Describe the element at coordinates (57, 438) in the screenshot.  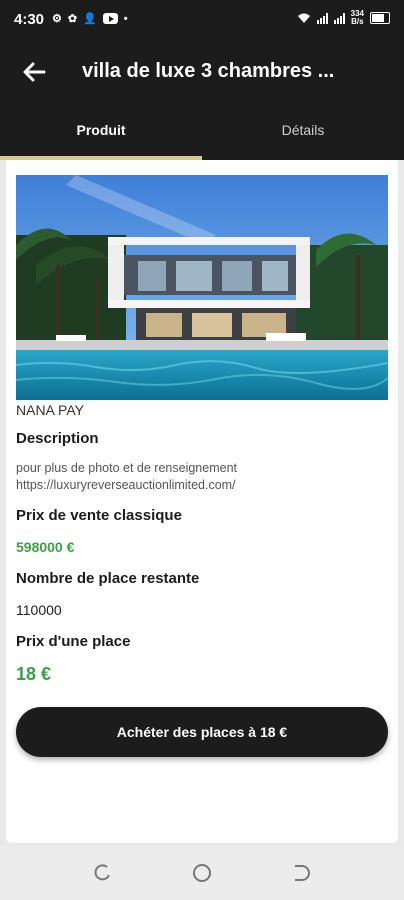
I see `description-label: Description` at that location.